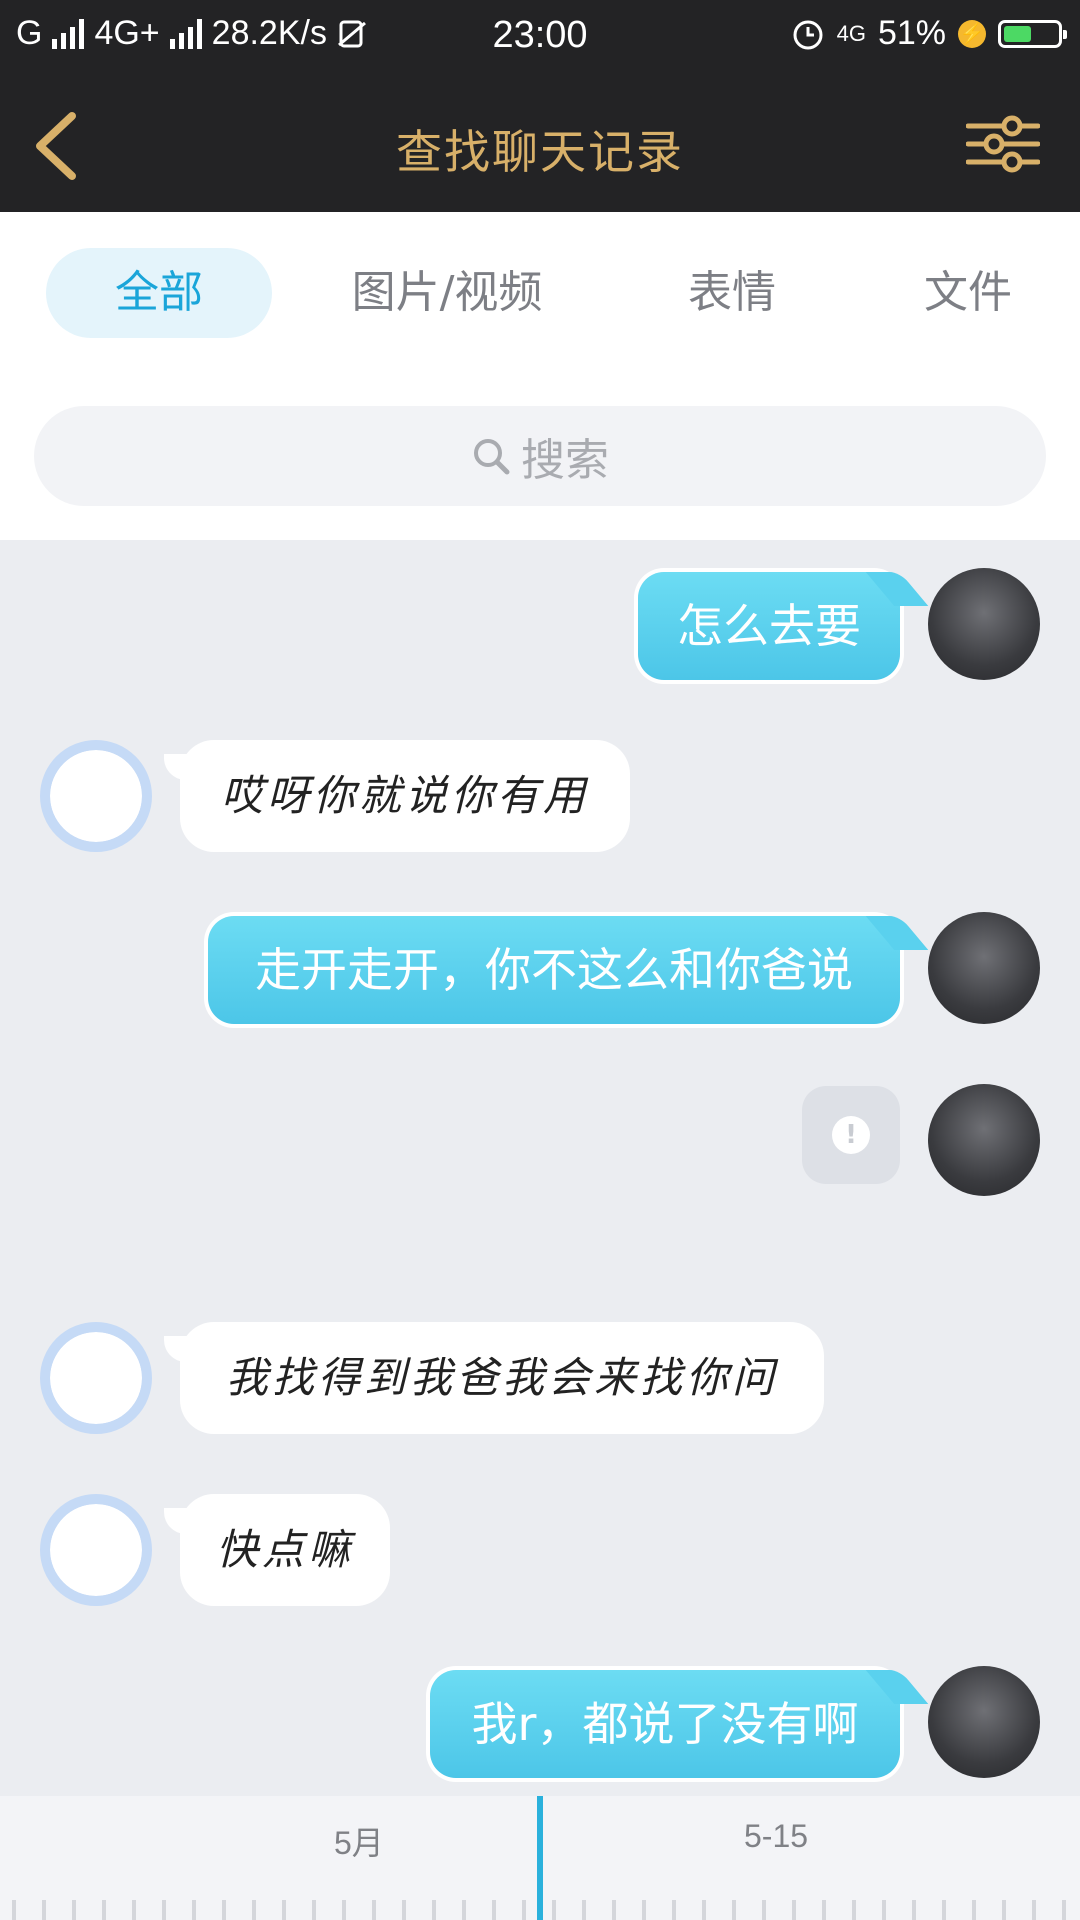  Describe the element at coordinates (359, 1843) in the screenshot. I see `timeline-label-month: 5月` at that location.